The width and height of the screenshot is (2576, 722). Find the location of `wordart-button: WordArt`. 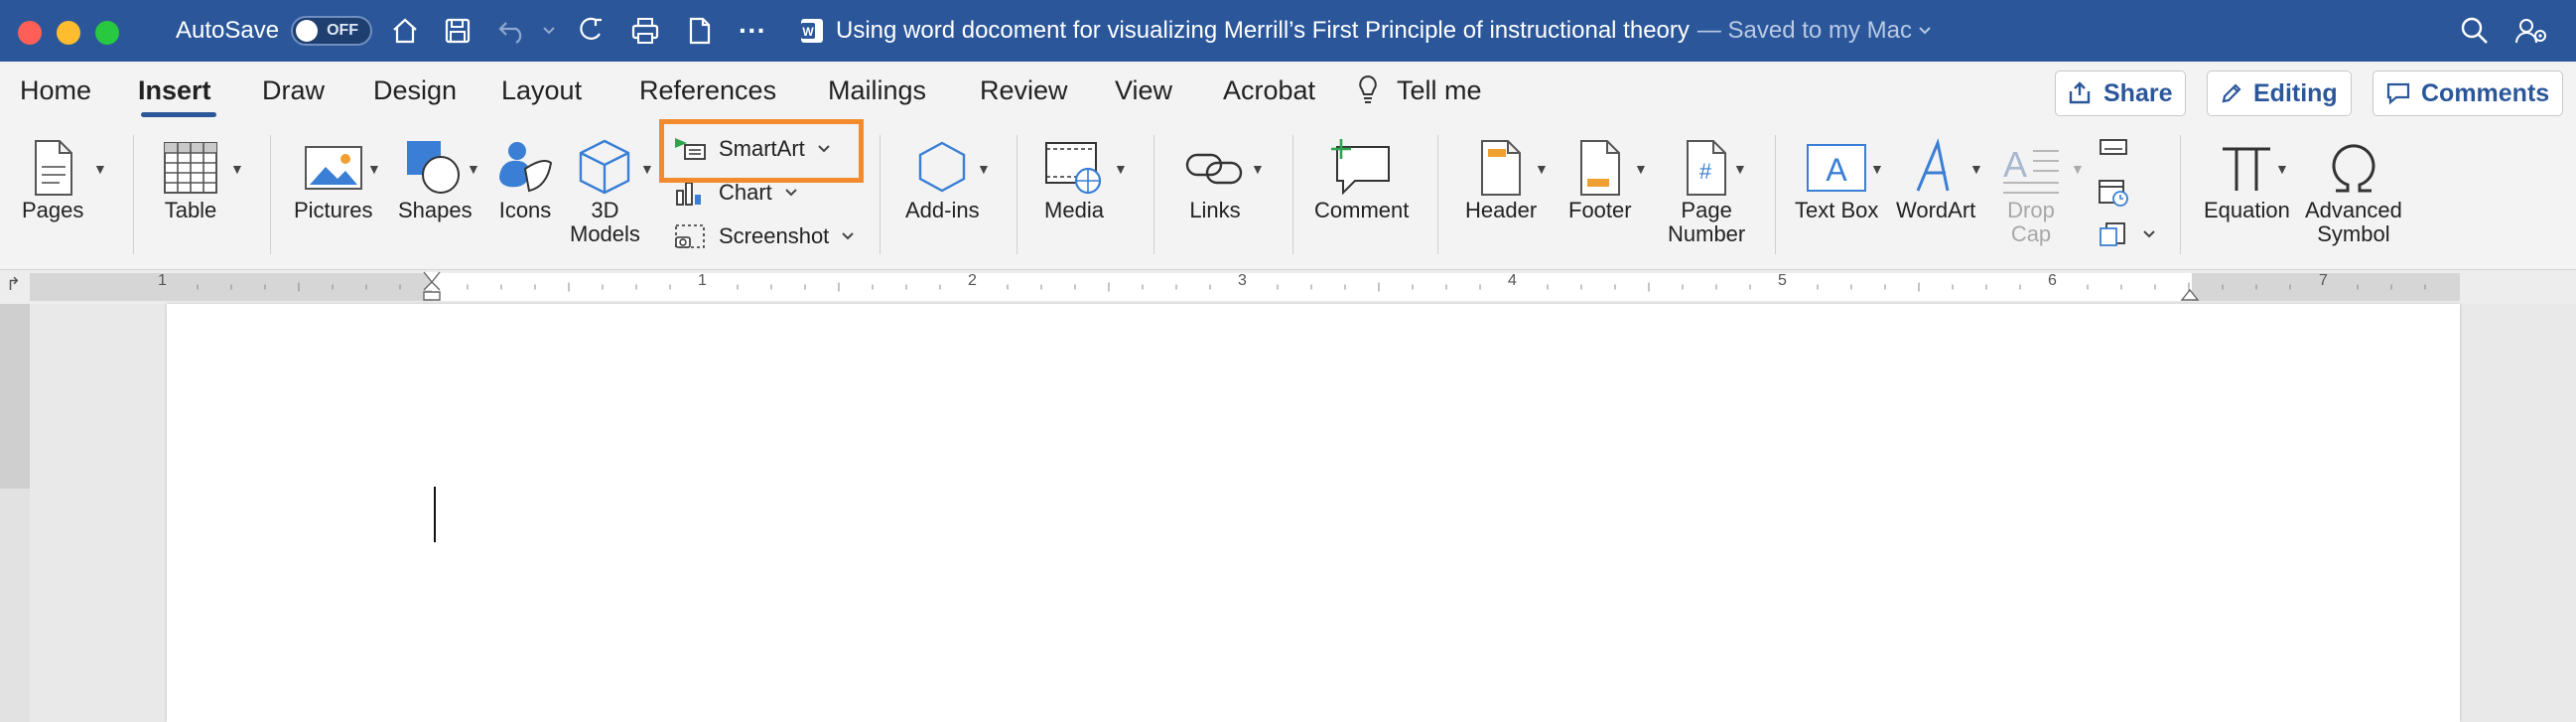

wordart-button: WordArt is located at coordinates (1935, 180).